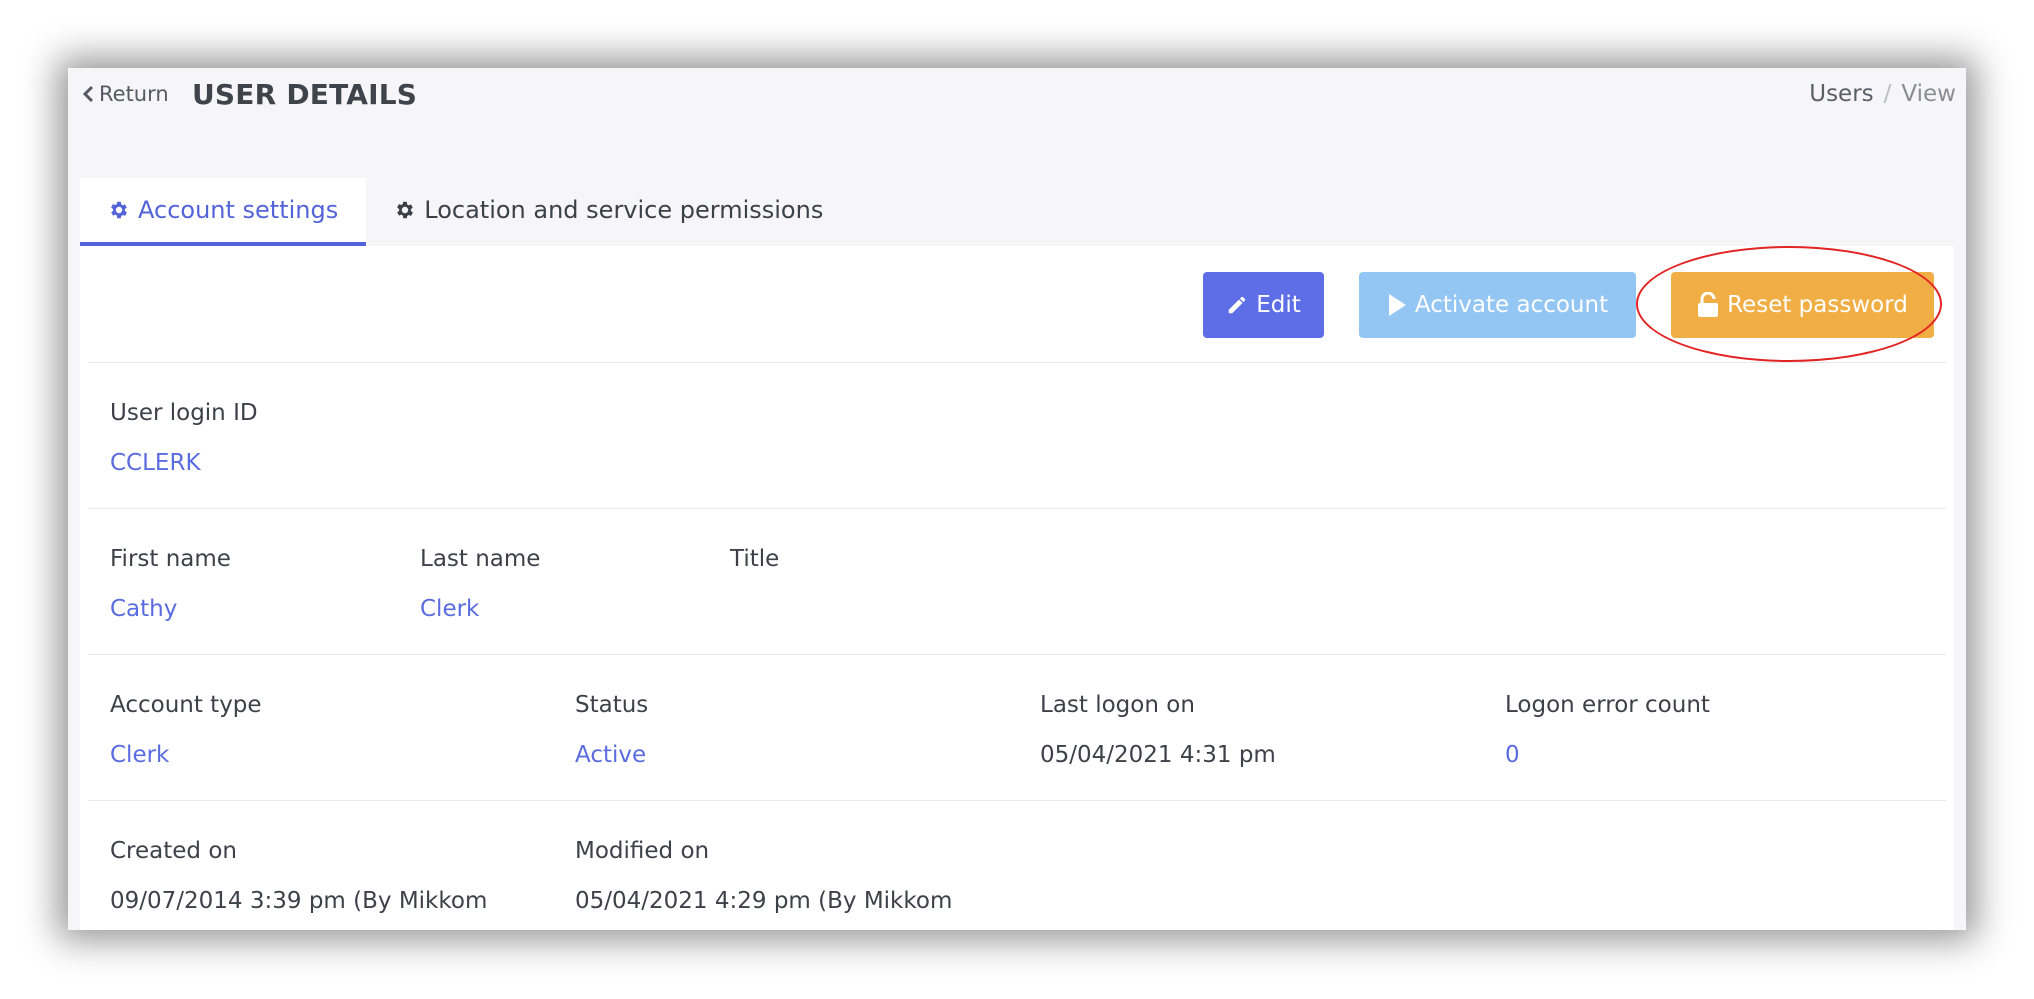 This screenshot has height=999, width=2034. Describe the element at coordinates (1841, 94) in the screenshot. I see `breadcrumb-users: Users` at that location.